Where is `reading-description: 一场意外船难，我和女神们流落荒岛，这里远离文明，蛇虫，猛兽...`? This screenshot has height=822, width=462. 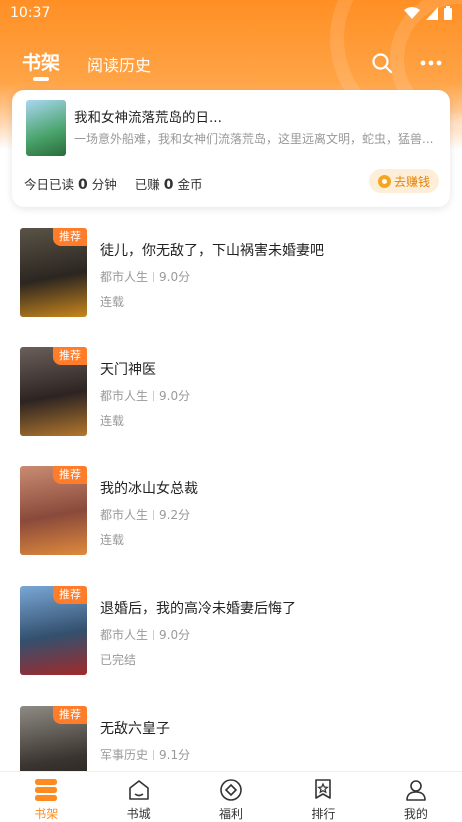
reading-description: 一场意外船难，我和女神们流落荒岛，这里远离文明，蛇虫，猛兽... is located at coordinates (254, 139).